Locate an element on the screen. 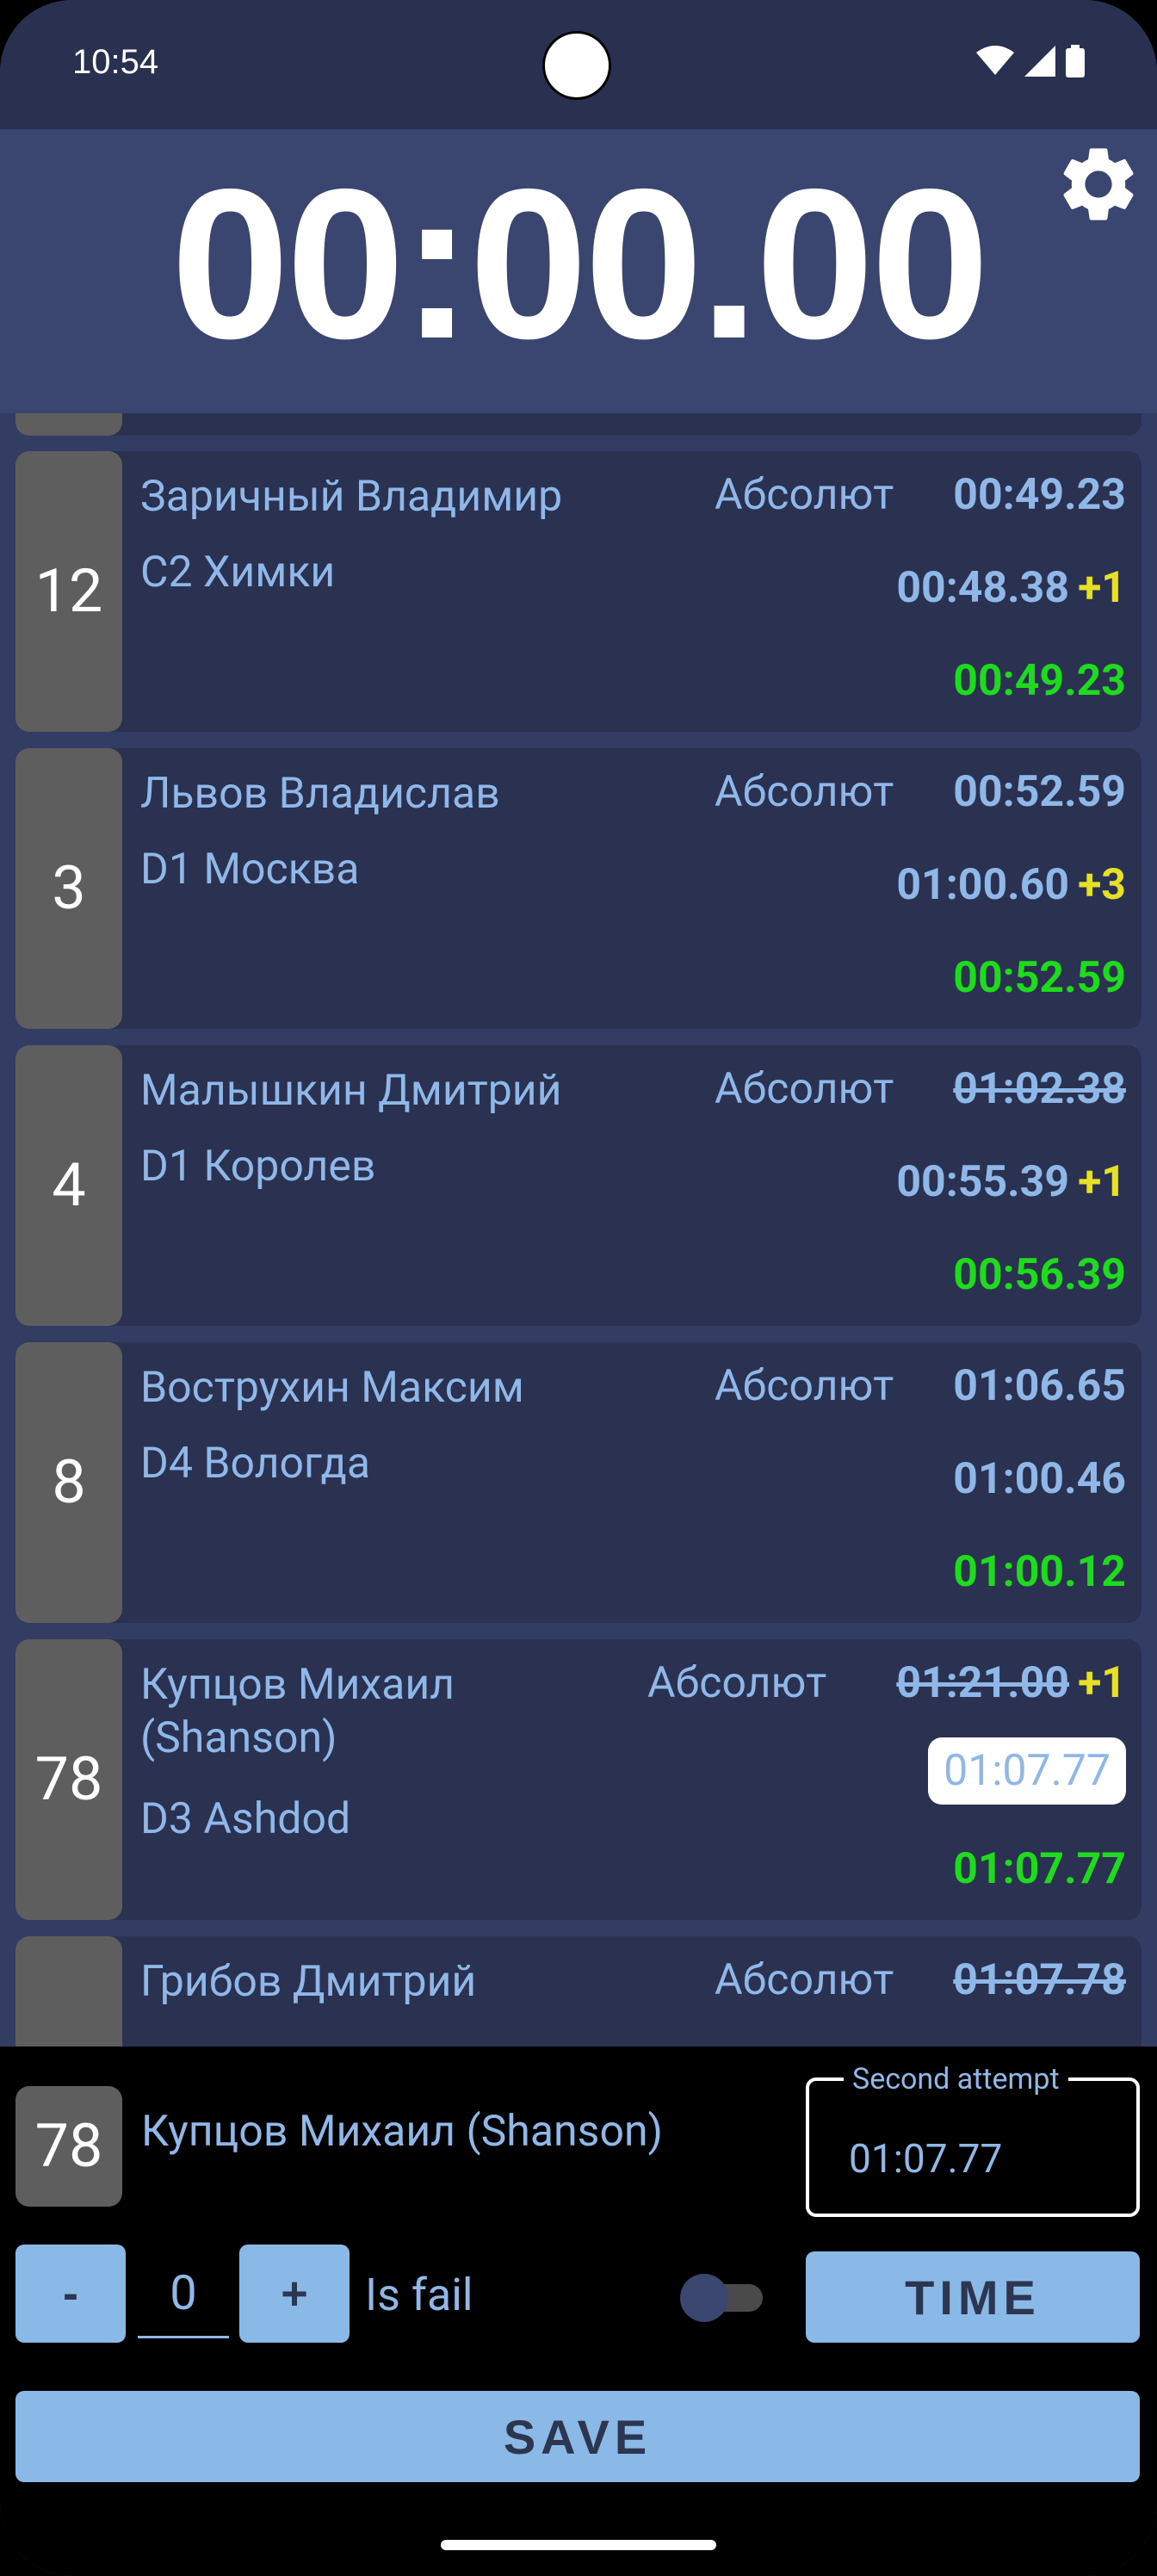 This screenshot has height=2576, width=1157. second-attempt-time-selected: 01:07.77 is located at coordinates (1027, 1771).